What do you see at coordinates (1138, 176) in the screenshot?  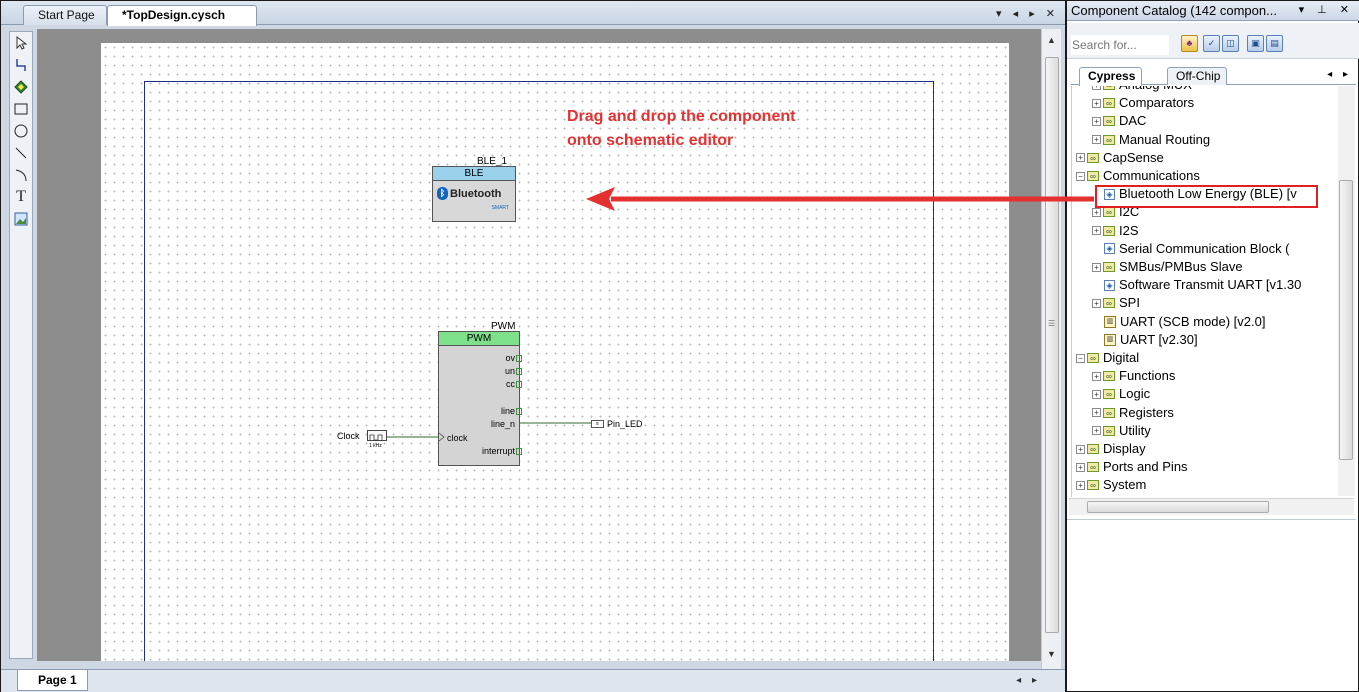 I see `tree-item: − ∞ Communications` at bounding box center [1138, 176].